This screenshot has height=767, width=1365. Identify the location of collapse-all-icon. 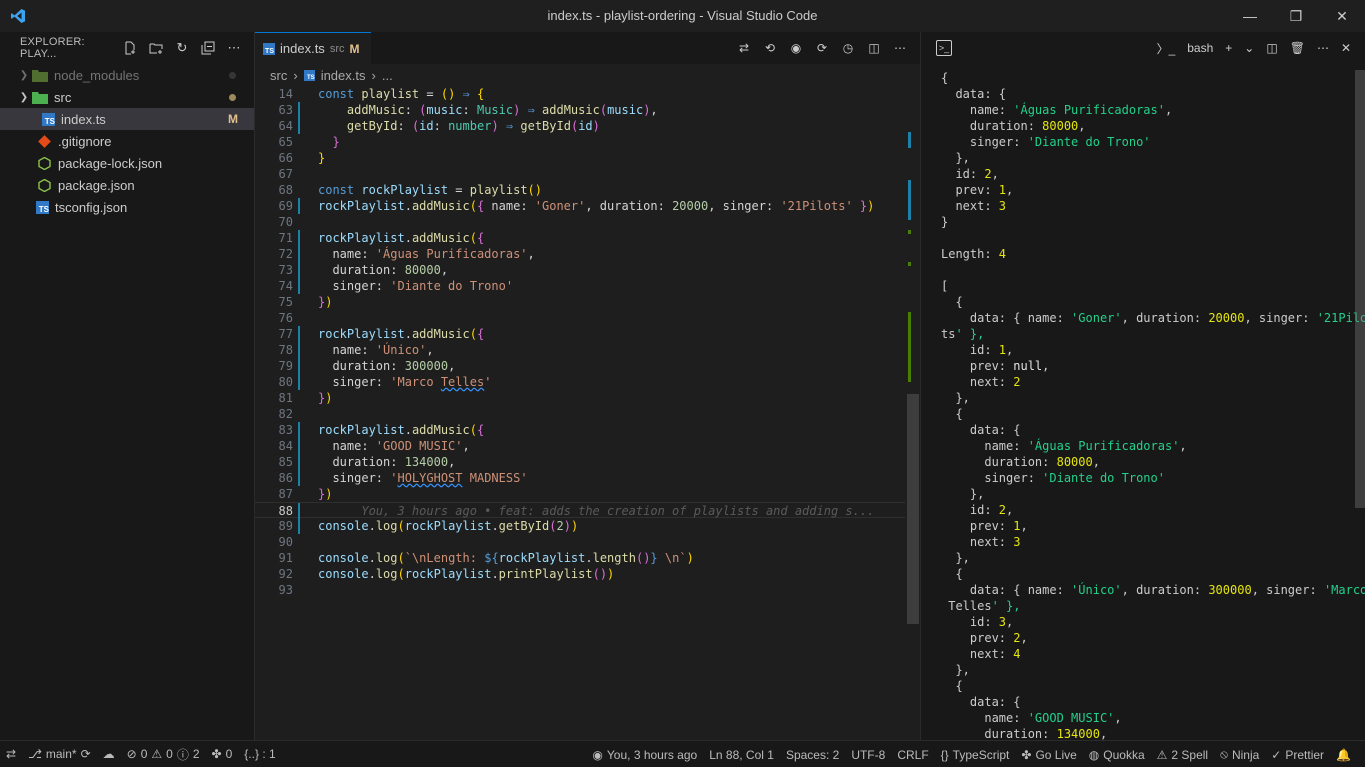
(208, 48).